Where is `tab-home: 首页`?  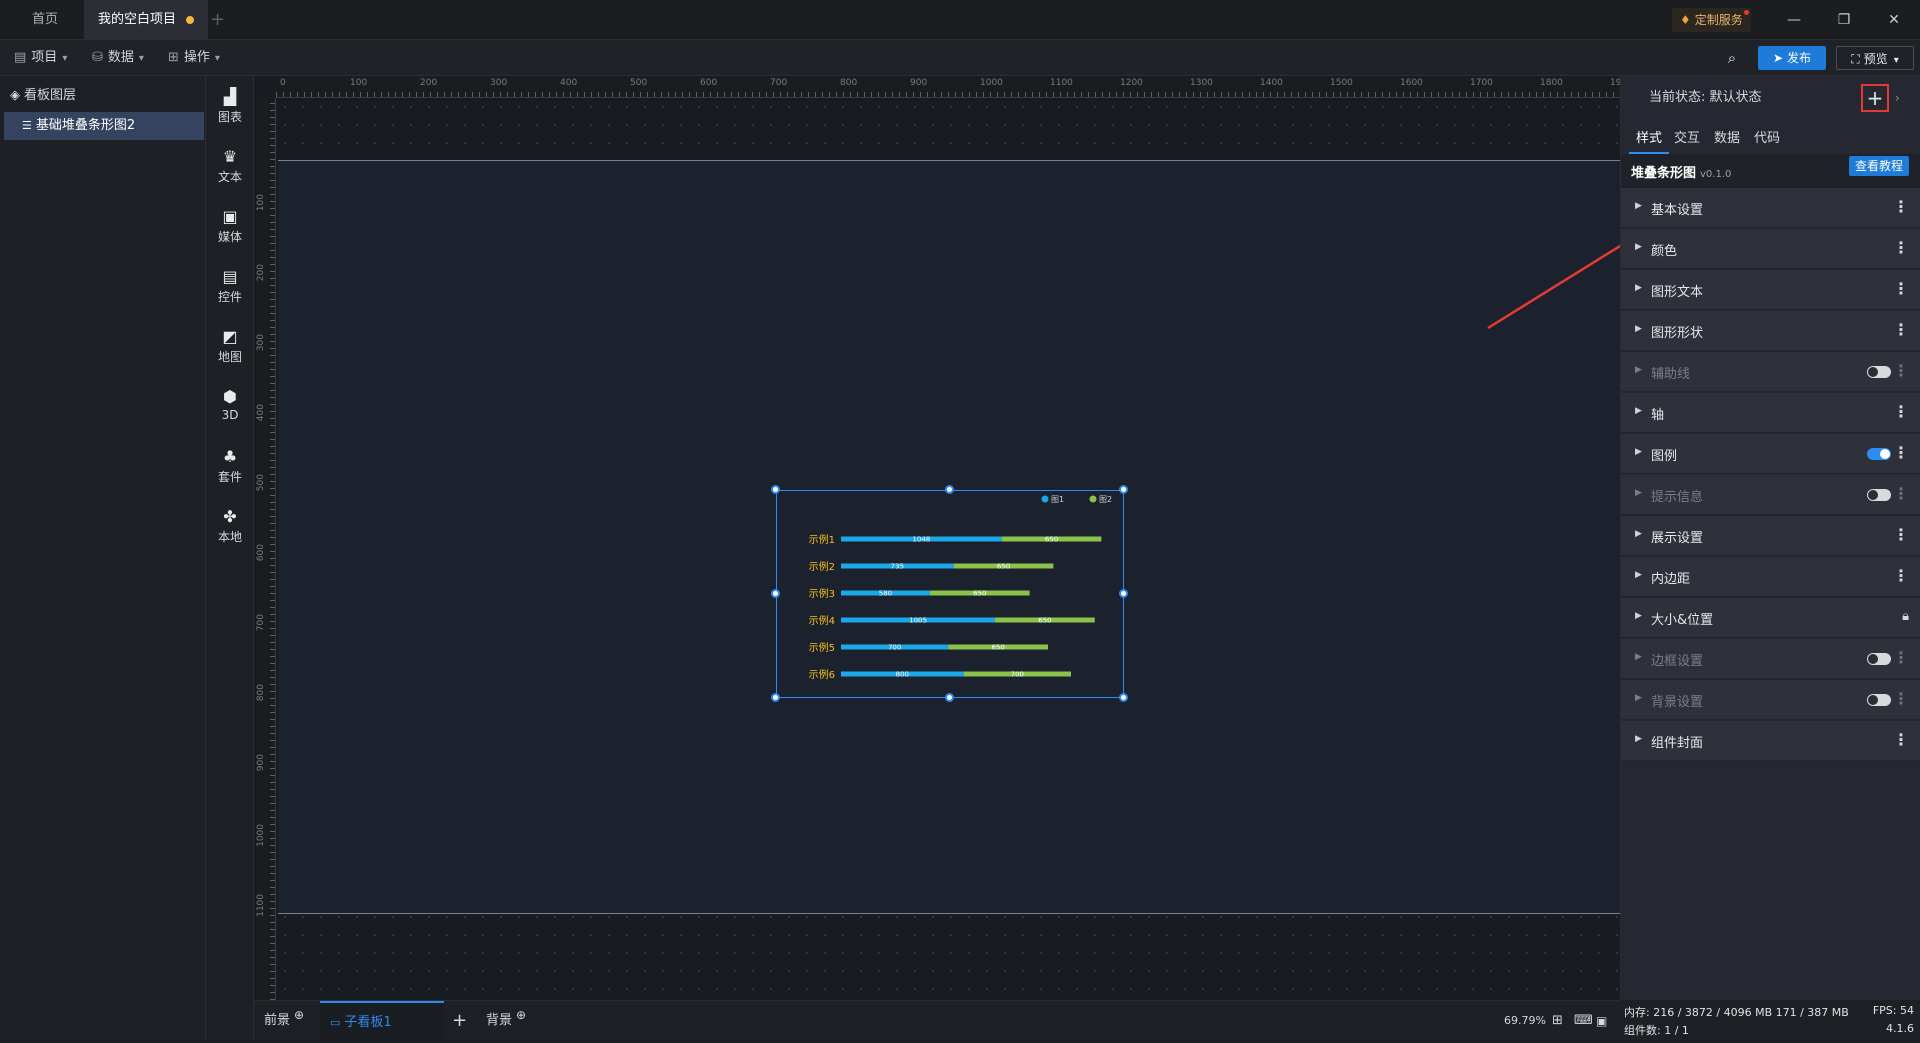 tab-home: 首页 is located at coordinates (45, 20).